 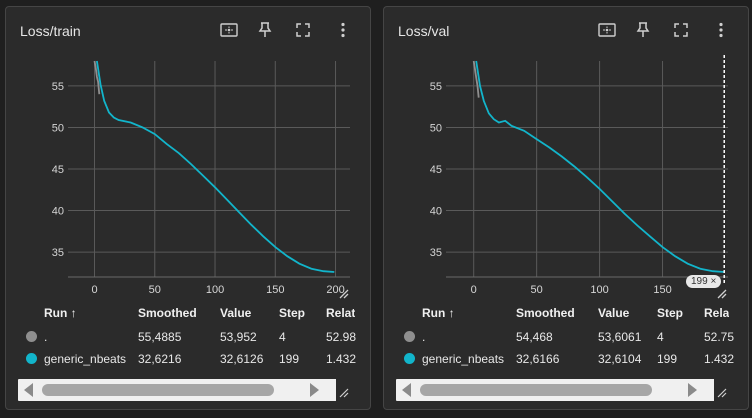 I want to click on table-header: Run ↑ Smoothed Value Step Rela, so click(x=573, y=313).